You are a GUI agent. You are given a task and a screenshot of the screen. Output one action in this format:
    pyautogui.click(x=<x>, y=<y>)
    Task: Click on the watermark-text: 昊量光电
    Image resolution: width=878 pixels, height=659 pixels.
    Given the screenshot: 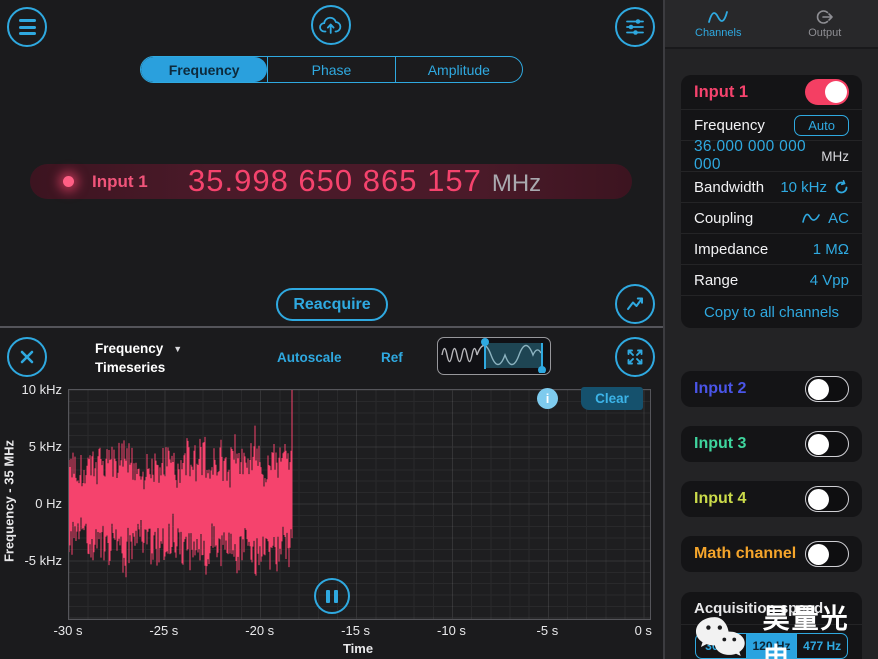 What is the action you would take?
    pyautogui.click(x=806, y=631)
    